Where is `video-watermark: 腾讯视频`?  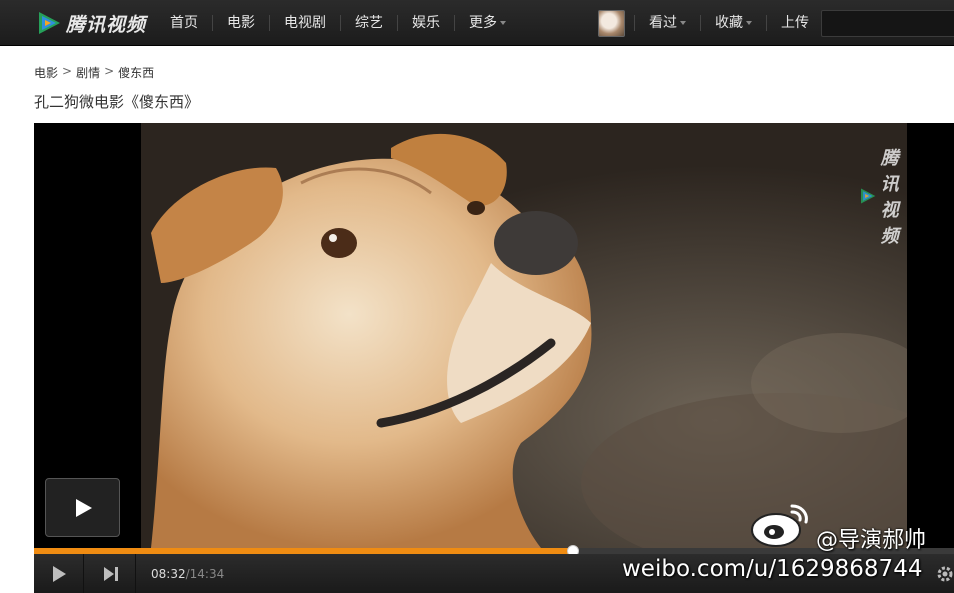
video-watermark: 腾讯视频 is located at coordinates (883, 196).